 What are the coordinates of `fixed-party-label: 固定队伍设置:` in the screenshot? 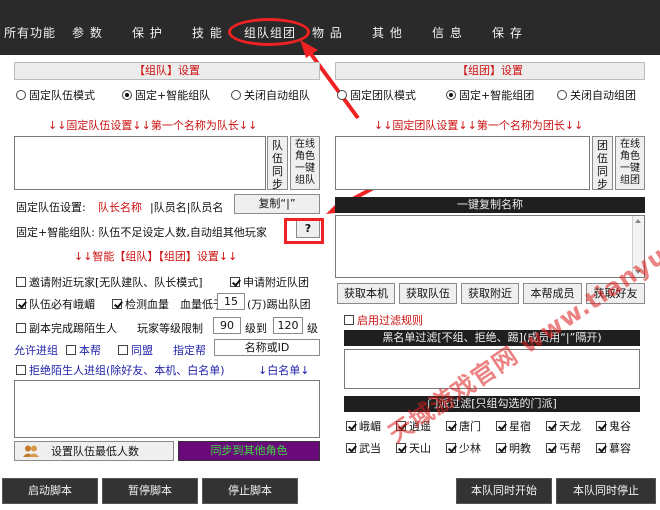 It's located at (51, 207).